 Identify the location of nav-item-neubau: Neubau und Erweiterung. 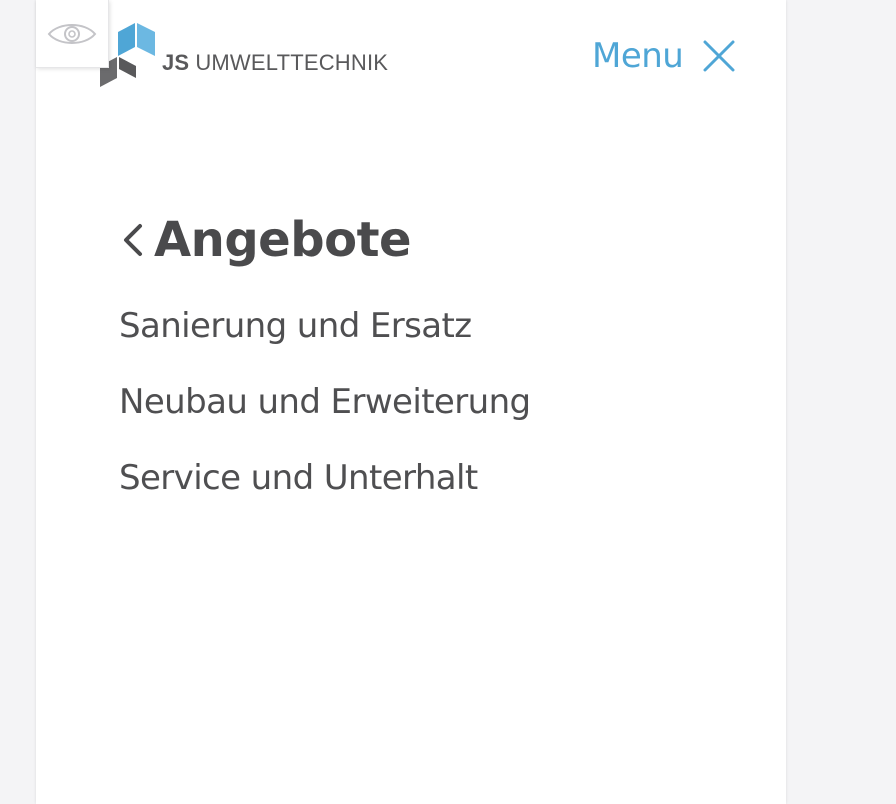
(325, 416).